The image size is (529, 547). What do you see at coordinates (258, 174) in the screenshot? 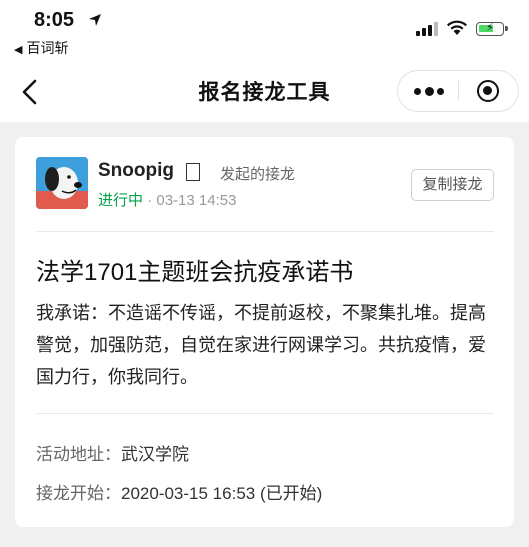
I see `initiated-label: 发起的接龙` at bounding box center [258, 174].